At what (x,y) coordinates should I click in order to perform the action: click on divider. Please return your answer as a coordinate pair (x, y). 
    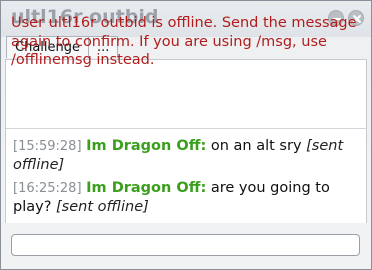
    Looking at the image, I should click on (186, 128).